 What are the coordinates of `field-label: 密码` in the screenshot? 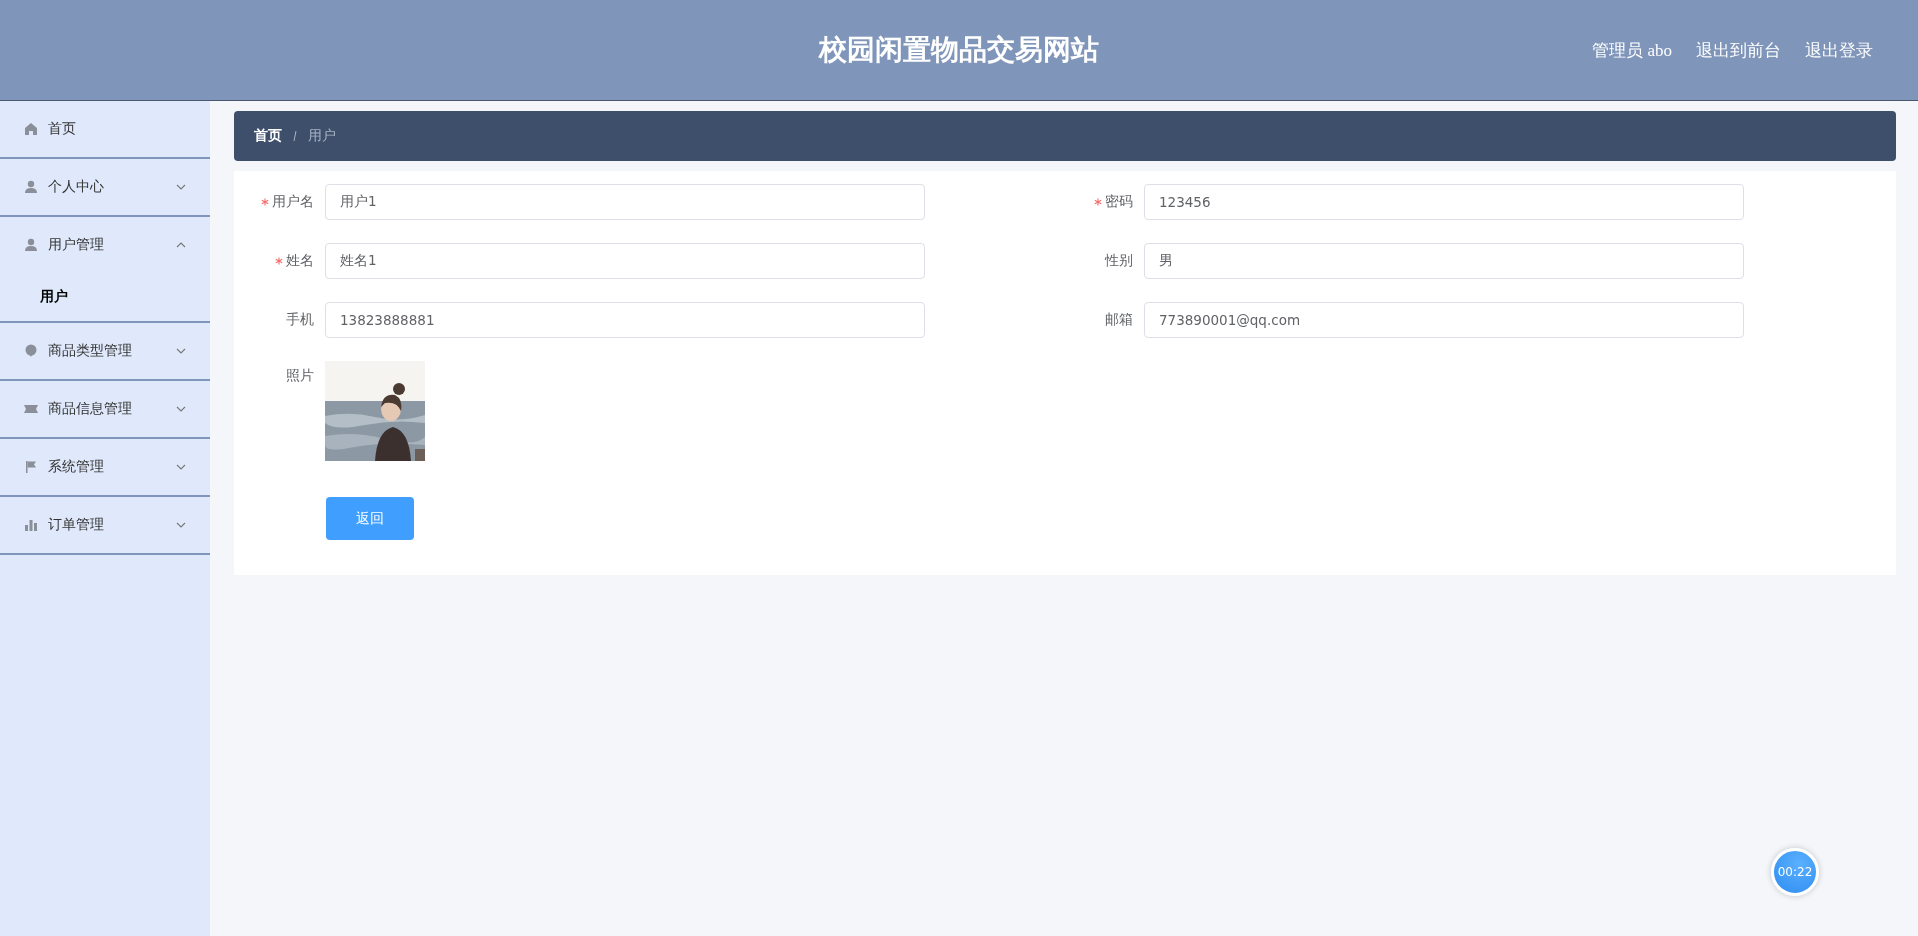 It's located at (1119, 202).